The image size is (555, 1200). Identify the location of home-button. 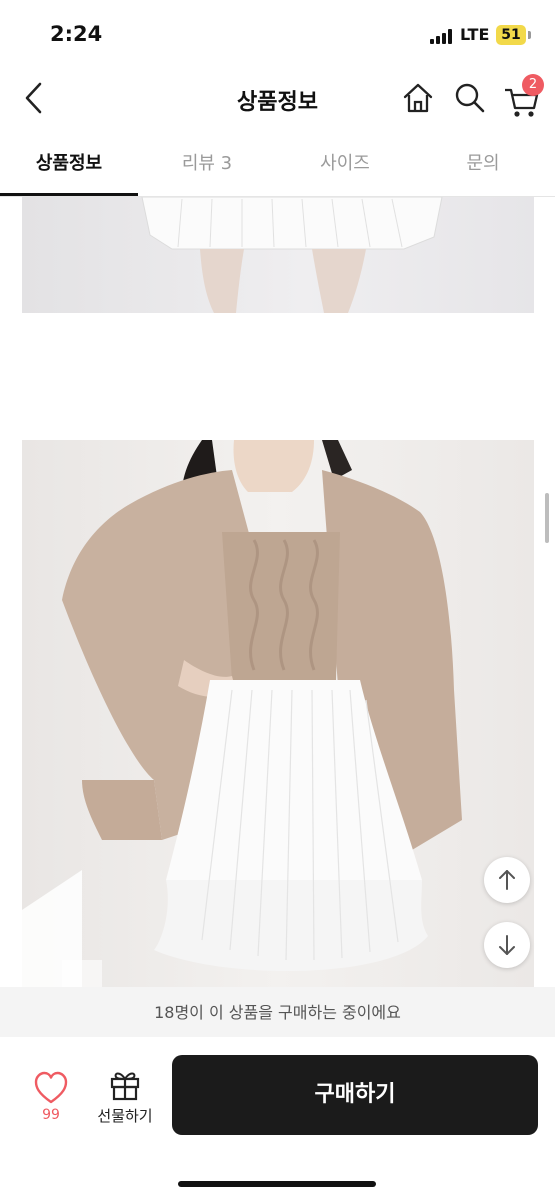
(418, 98).